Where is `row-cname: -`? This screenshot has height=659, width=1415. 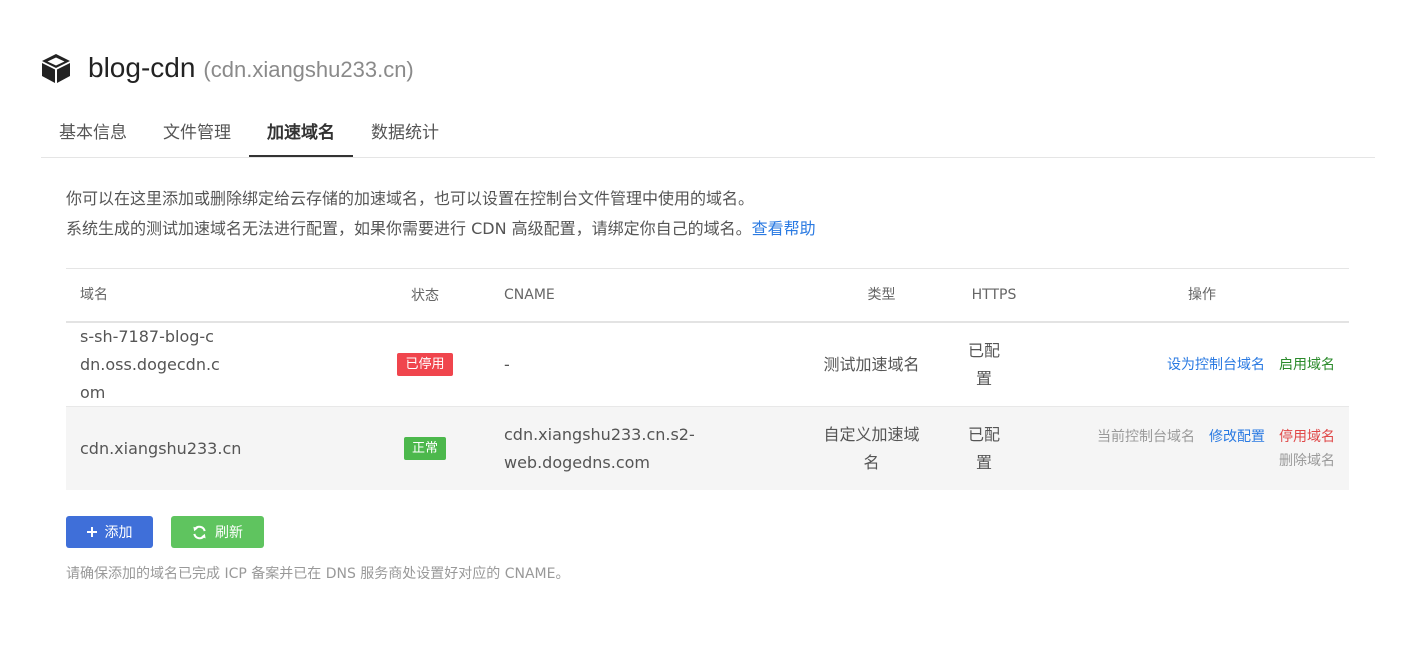
row-cname: - is located at coordinates (507, 364).